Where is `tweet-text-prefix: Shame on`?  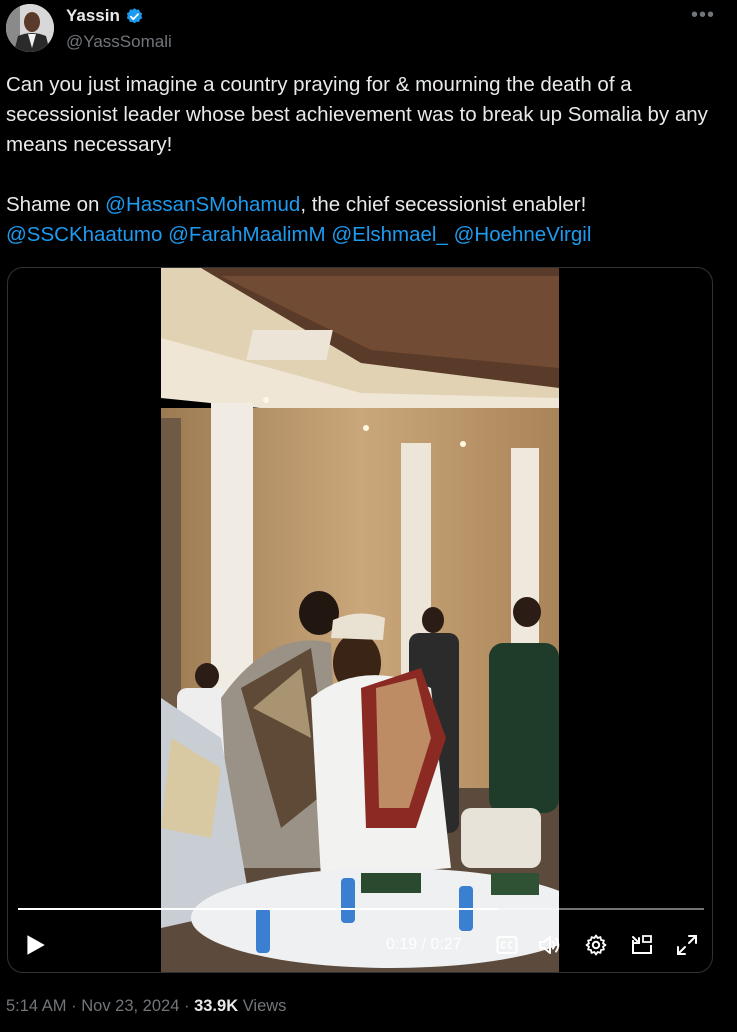 tweet-text-prefix: Shame on is located at coordinates (56, 204).